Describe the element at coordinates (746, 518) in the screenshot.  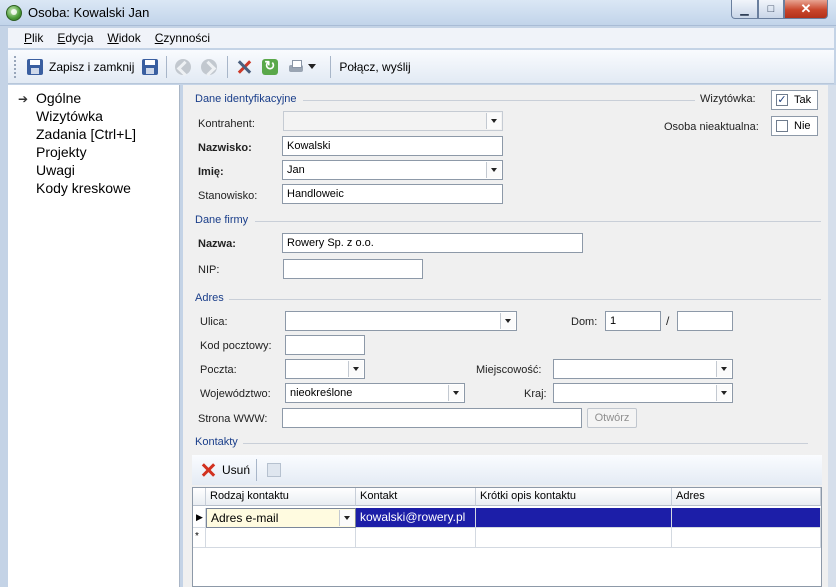
I see `adres-cell` at that location.